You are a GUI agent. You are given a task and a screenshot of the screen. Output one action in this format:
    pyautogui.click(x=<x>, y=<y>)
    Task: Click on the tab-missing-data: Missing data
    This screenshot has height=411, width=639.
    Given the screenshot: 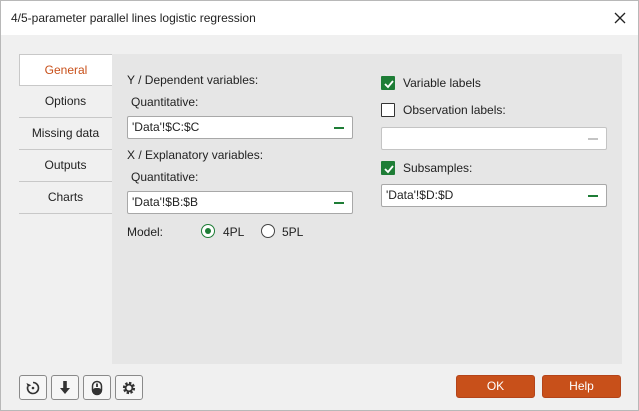 What is the action you would take?
    pyautogui.click(x=65, y=134)
    